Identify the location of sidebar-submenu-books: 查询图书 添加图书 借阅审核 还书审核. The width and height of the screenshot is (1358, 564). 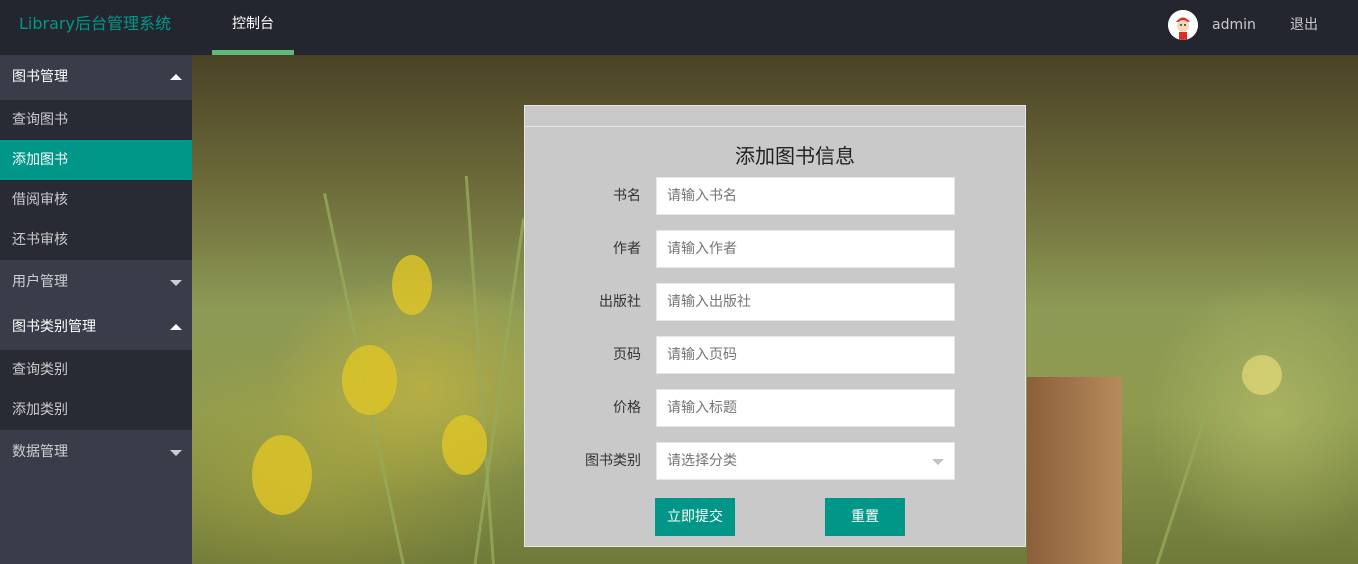
(96, 180).